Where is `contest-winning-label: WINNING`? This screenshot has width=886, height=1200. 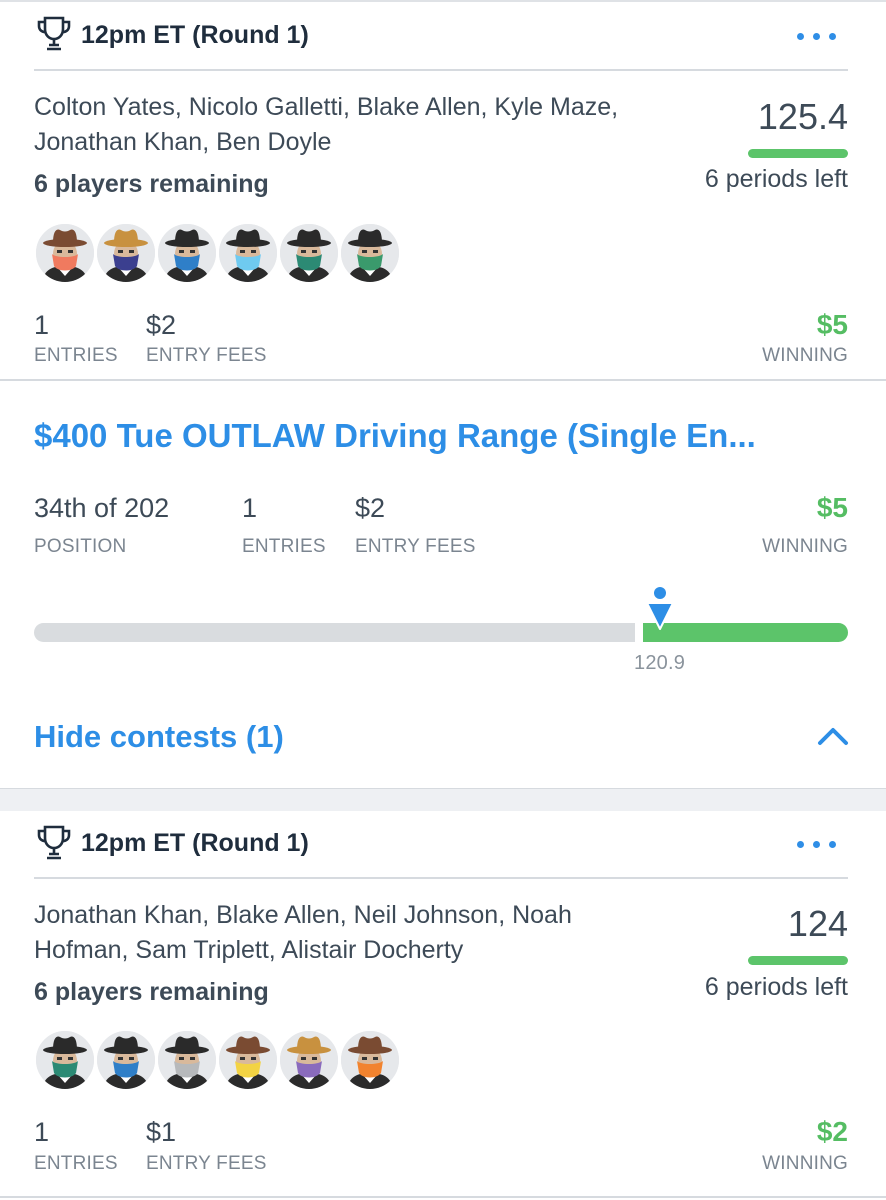 contest-winning-label: WINNING is located at coordinates (805, 546).